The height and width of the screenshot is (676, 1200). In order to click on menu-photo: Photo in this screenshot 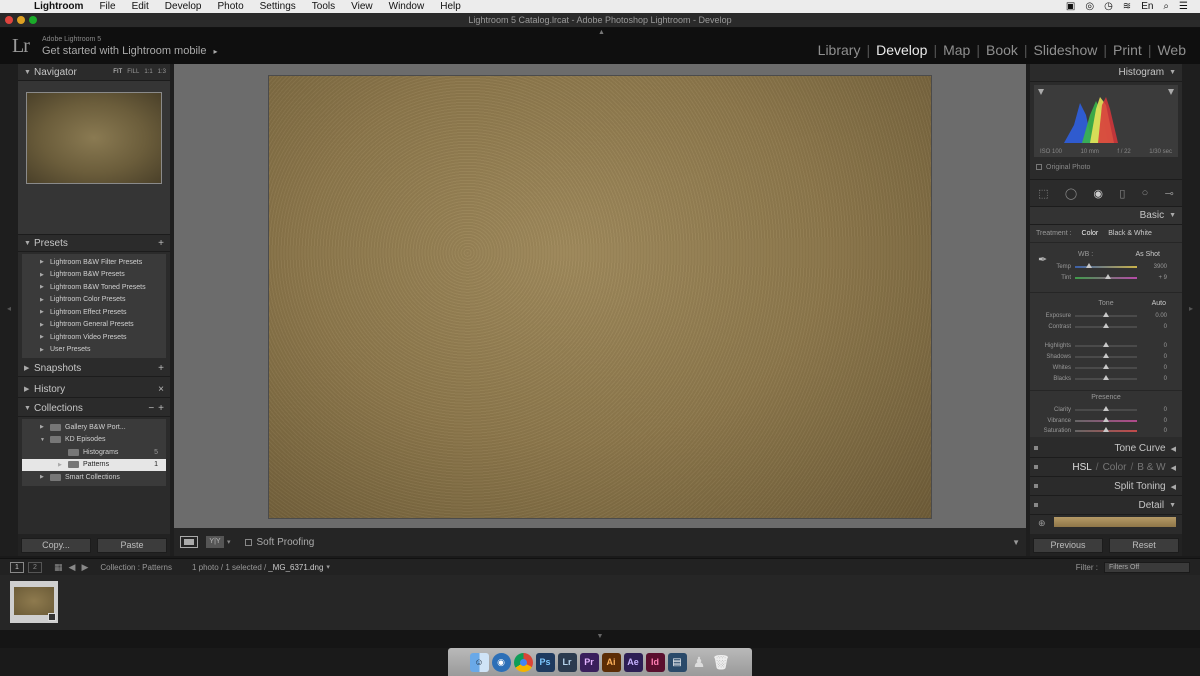, I will do `click(231, 6)`.